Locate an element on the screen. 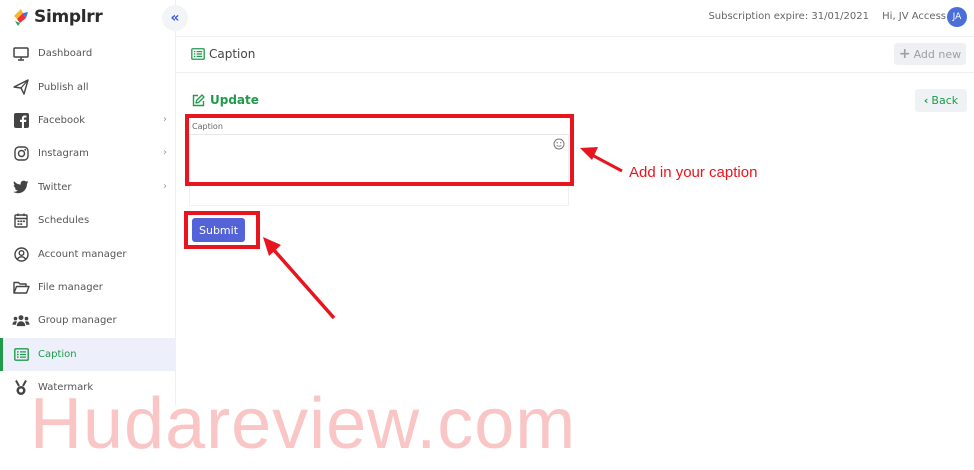 The width and height of the screenshot is (974, 470). annotation-caption-hint: Add in your caption is located at coordinates (693, 172).